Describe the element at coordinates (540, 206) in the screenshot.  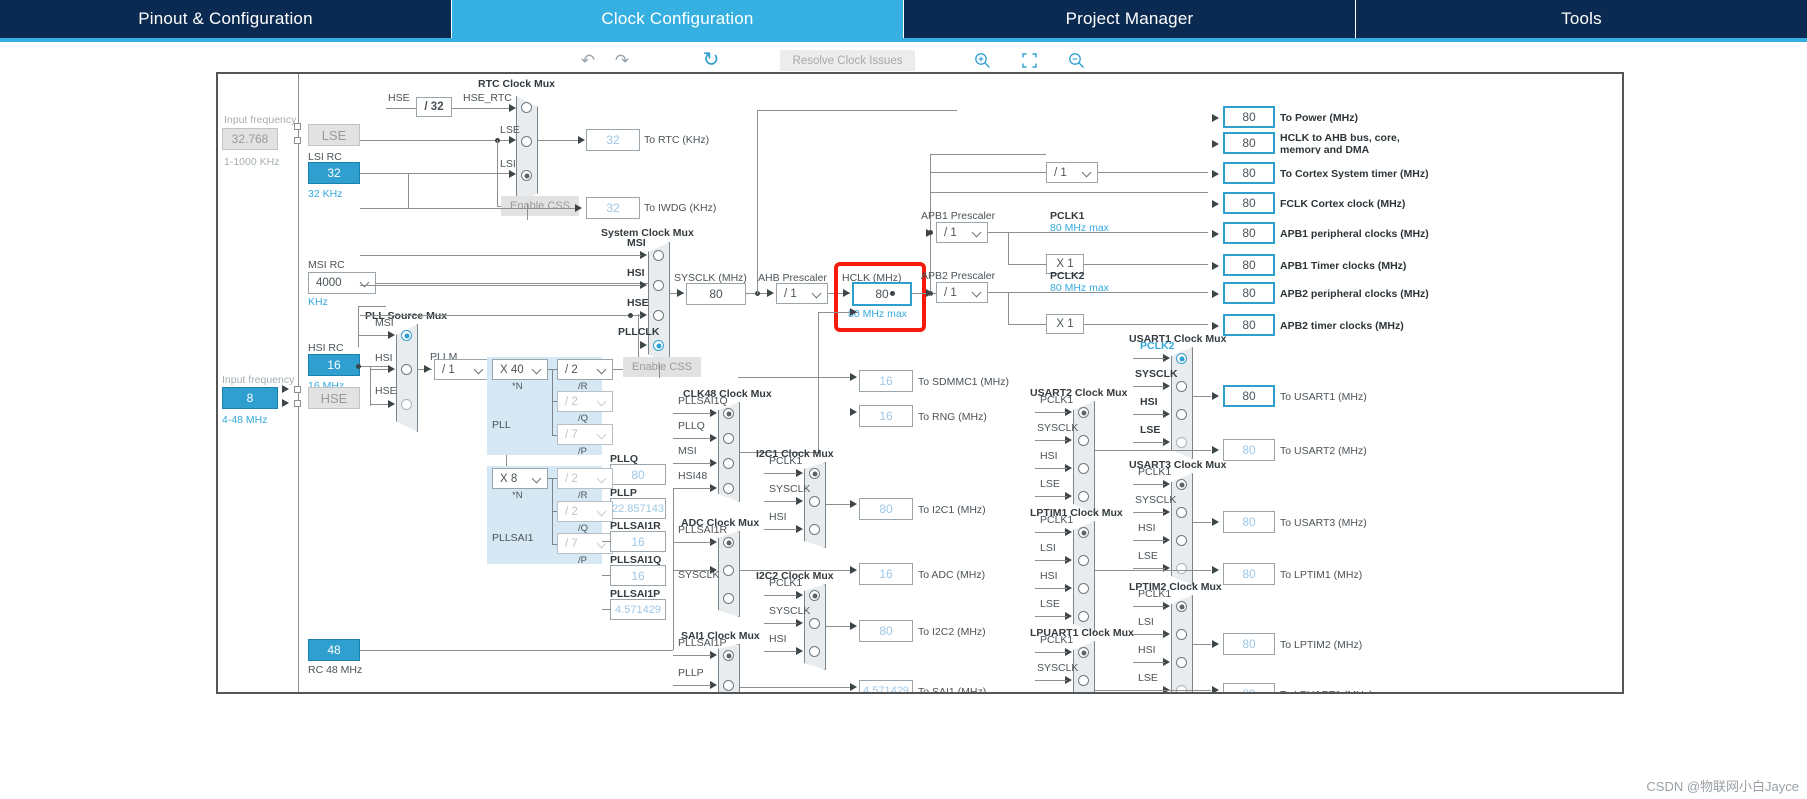
I see `enable-css-rtc-button: Enable CSS` at that location.